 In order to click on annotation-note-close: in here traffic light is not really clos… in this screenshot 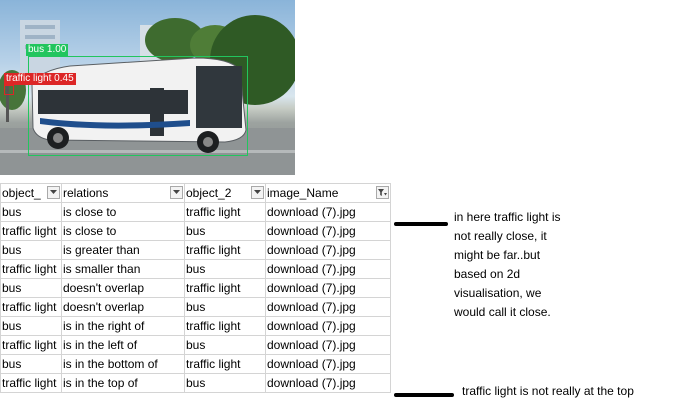, I will do `click(507, 264)`.